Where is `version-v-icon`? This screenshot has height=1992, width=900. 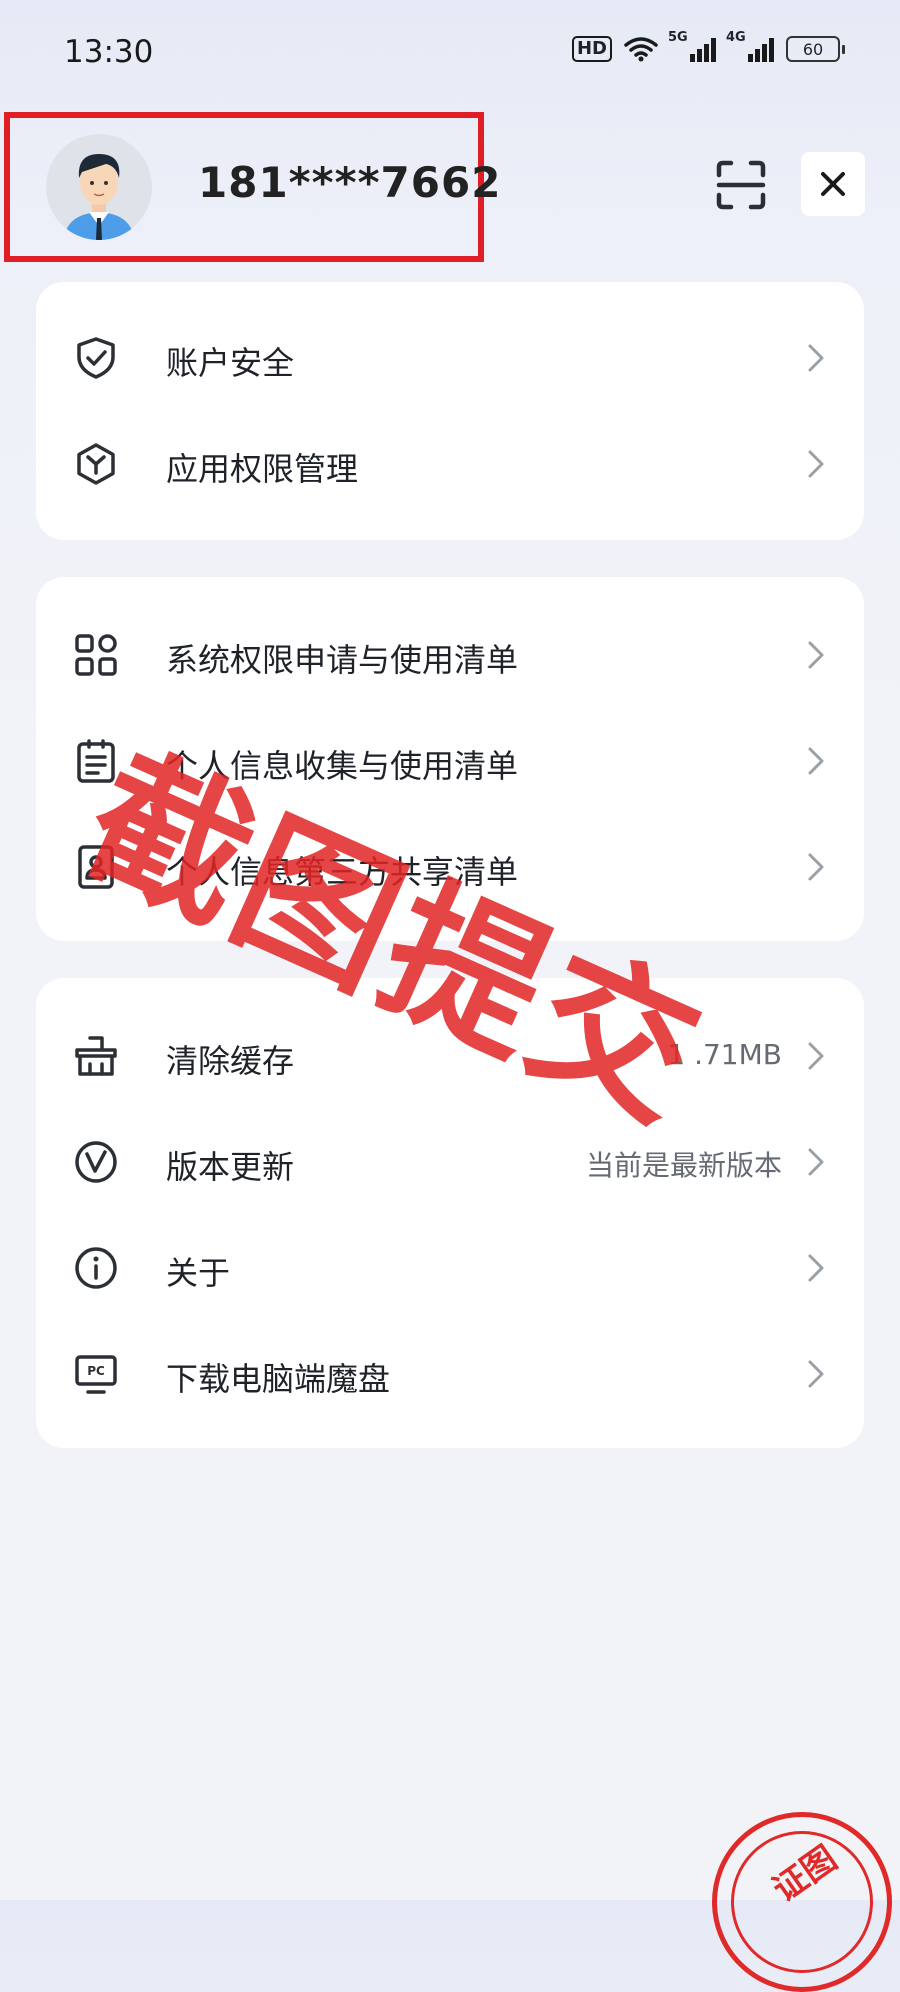 version-v-icon is located at coordinates (96, 1162).